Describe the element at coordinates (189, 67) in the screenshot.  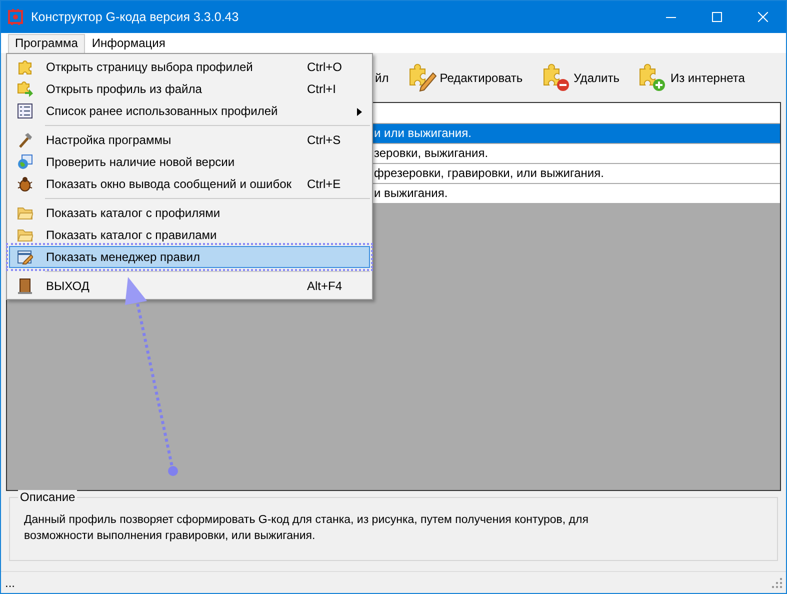
I see `menu-item: Открыть страницу выбора профилей Ctrl+O` at that location.